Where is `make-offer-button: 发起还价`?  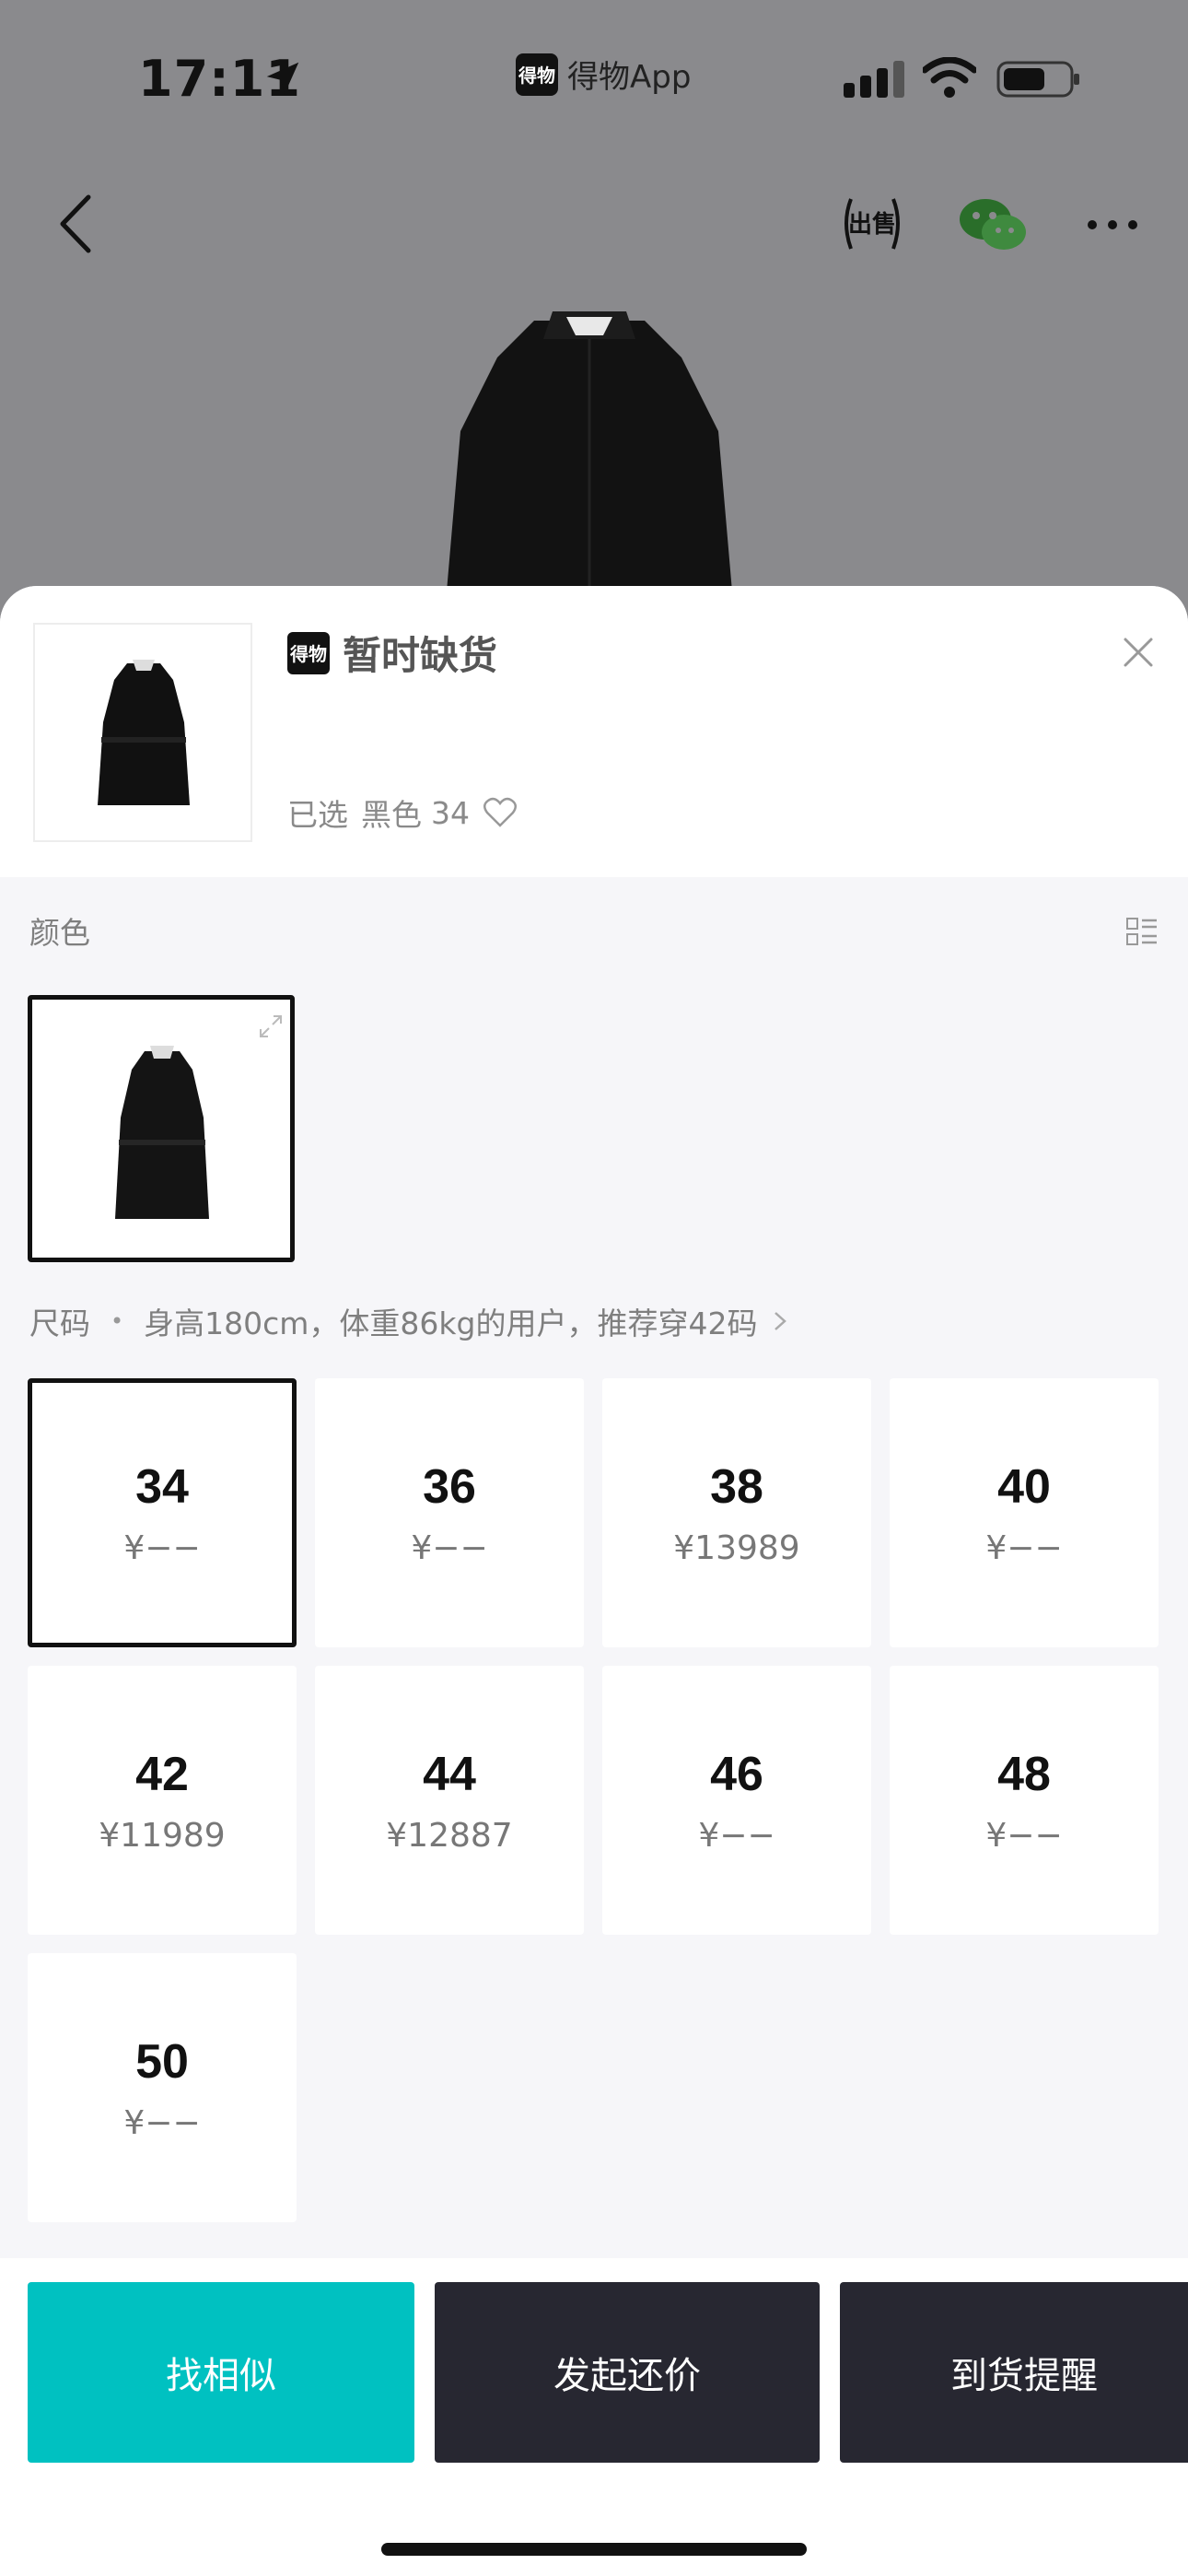
make-offer-button: 发起还价 is located at coordinates (627, 2372).